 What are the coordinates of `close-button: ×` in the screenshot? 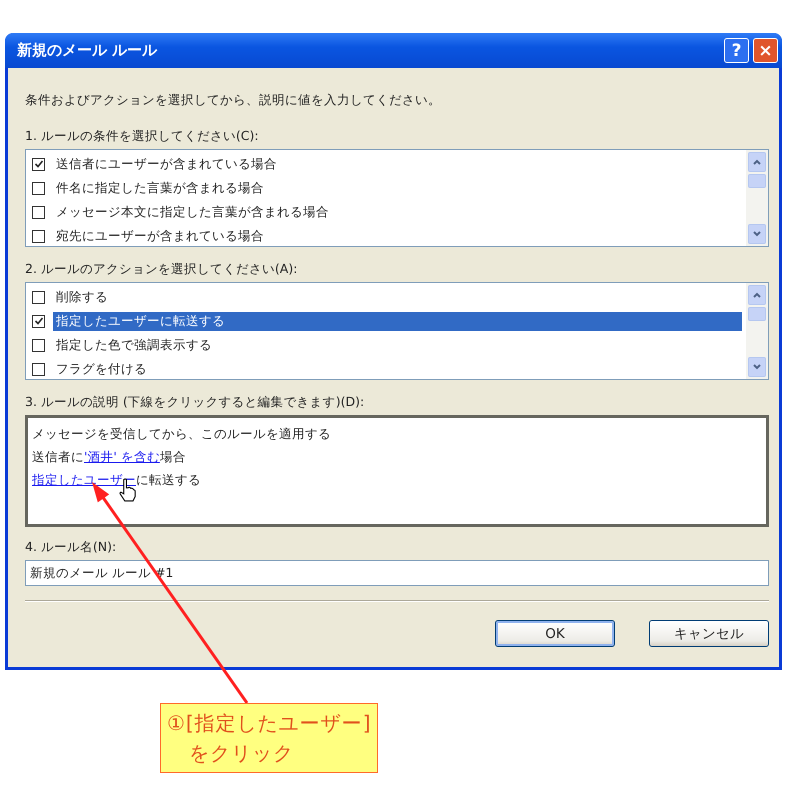 It's located at (765, 50).